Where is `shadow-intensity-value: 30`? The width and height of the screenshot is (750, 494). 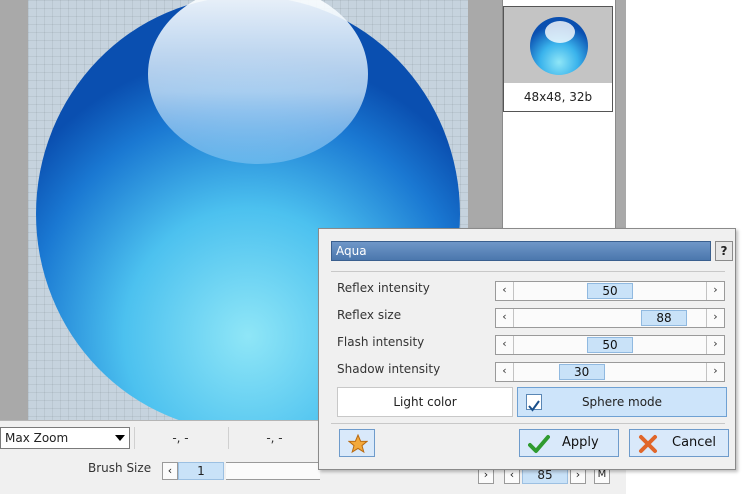
shadow-intensity-value: 30 is located at coordinates (581, 372).